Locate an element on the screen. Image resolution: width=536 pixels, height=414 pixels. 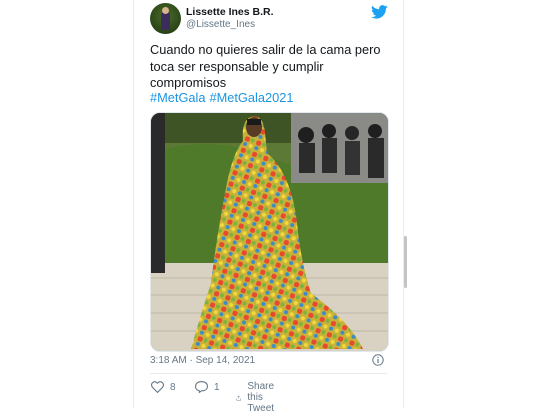
hashtags: #MetGala #MetGala2021 is located at coordinates (223, 97).